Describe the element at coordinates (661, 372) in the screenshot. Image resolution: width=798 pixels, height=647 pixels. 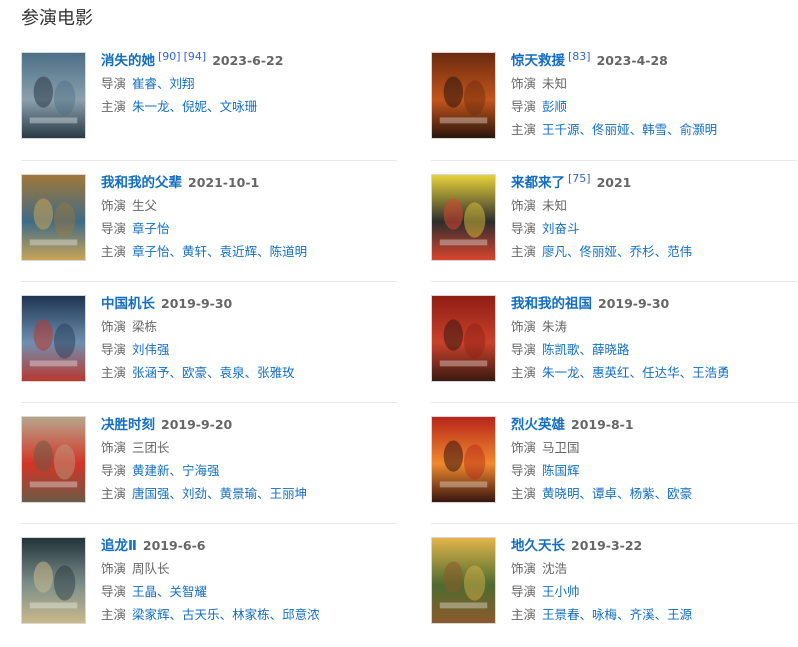
I see `actor-link: 任达华` at that location.